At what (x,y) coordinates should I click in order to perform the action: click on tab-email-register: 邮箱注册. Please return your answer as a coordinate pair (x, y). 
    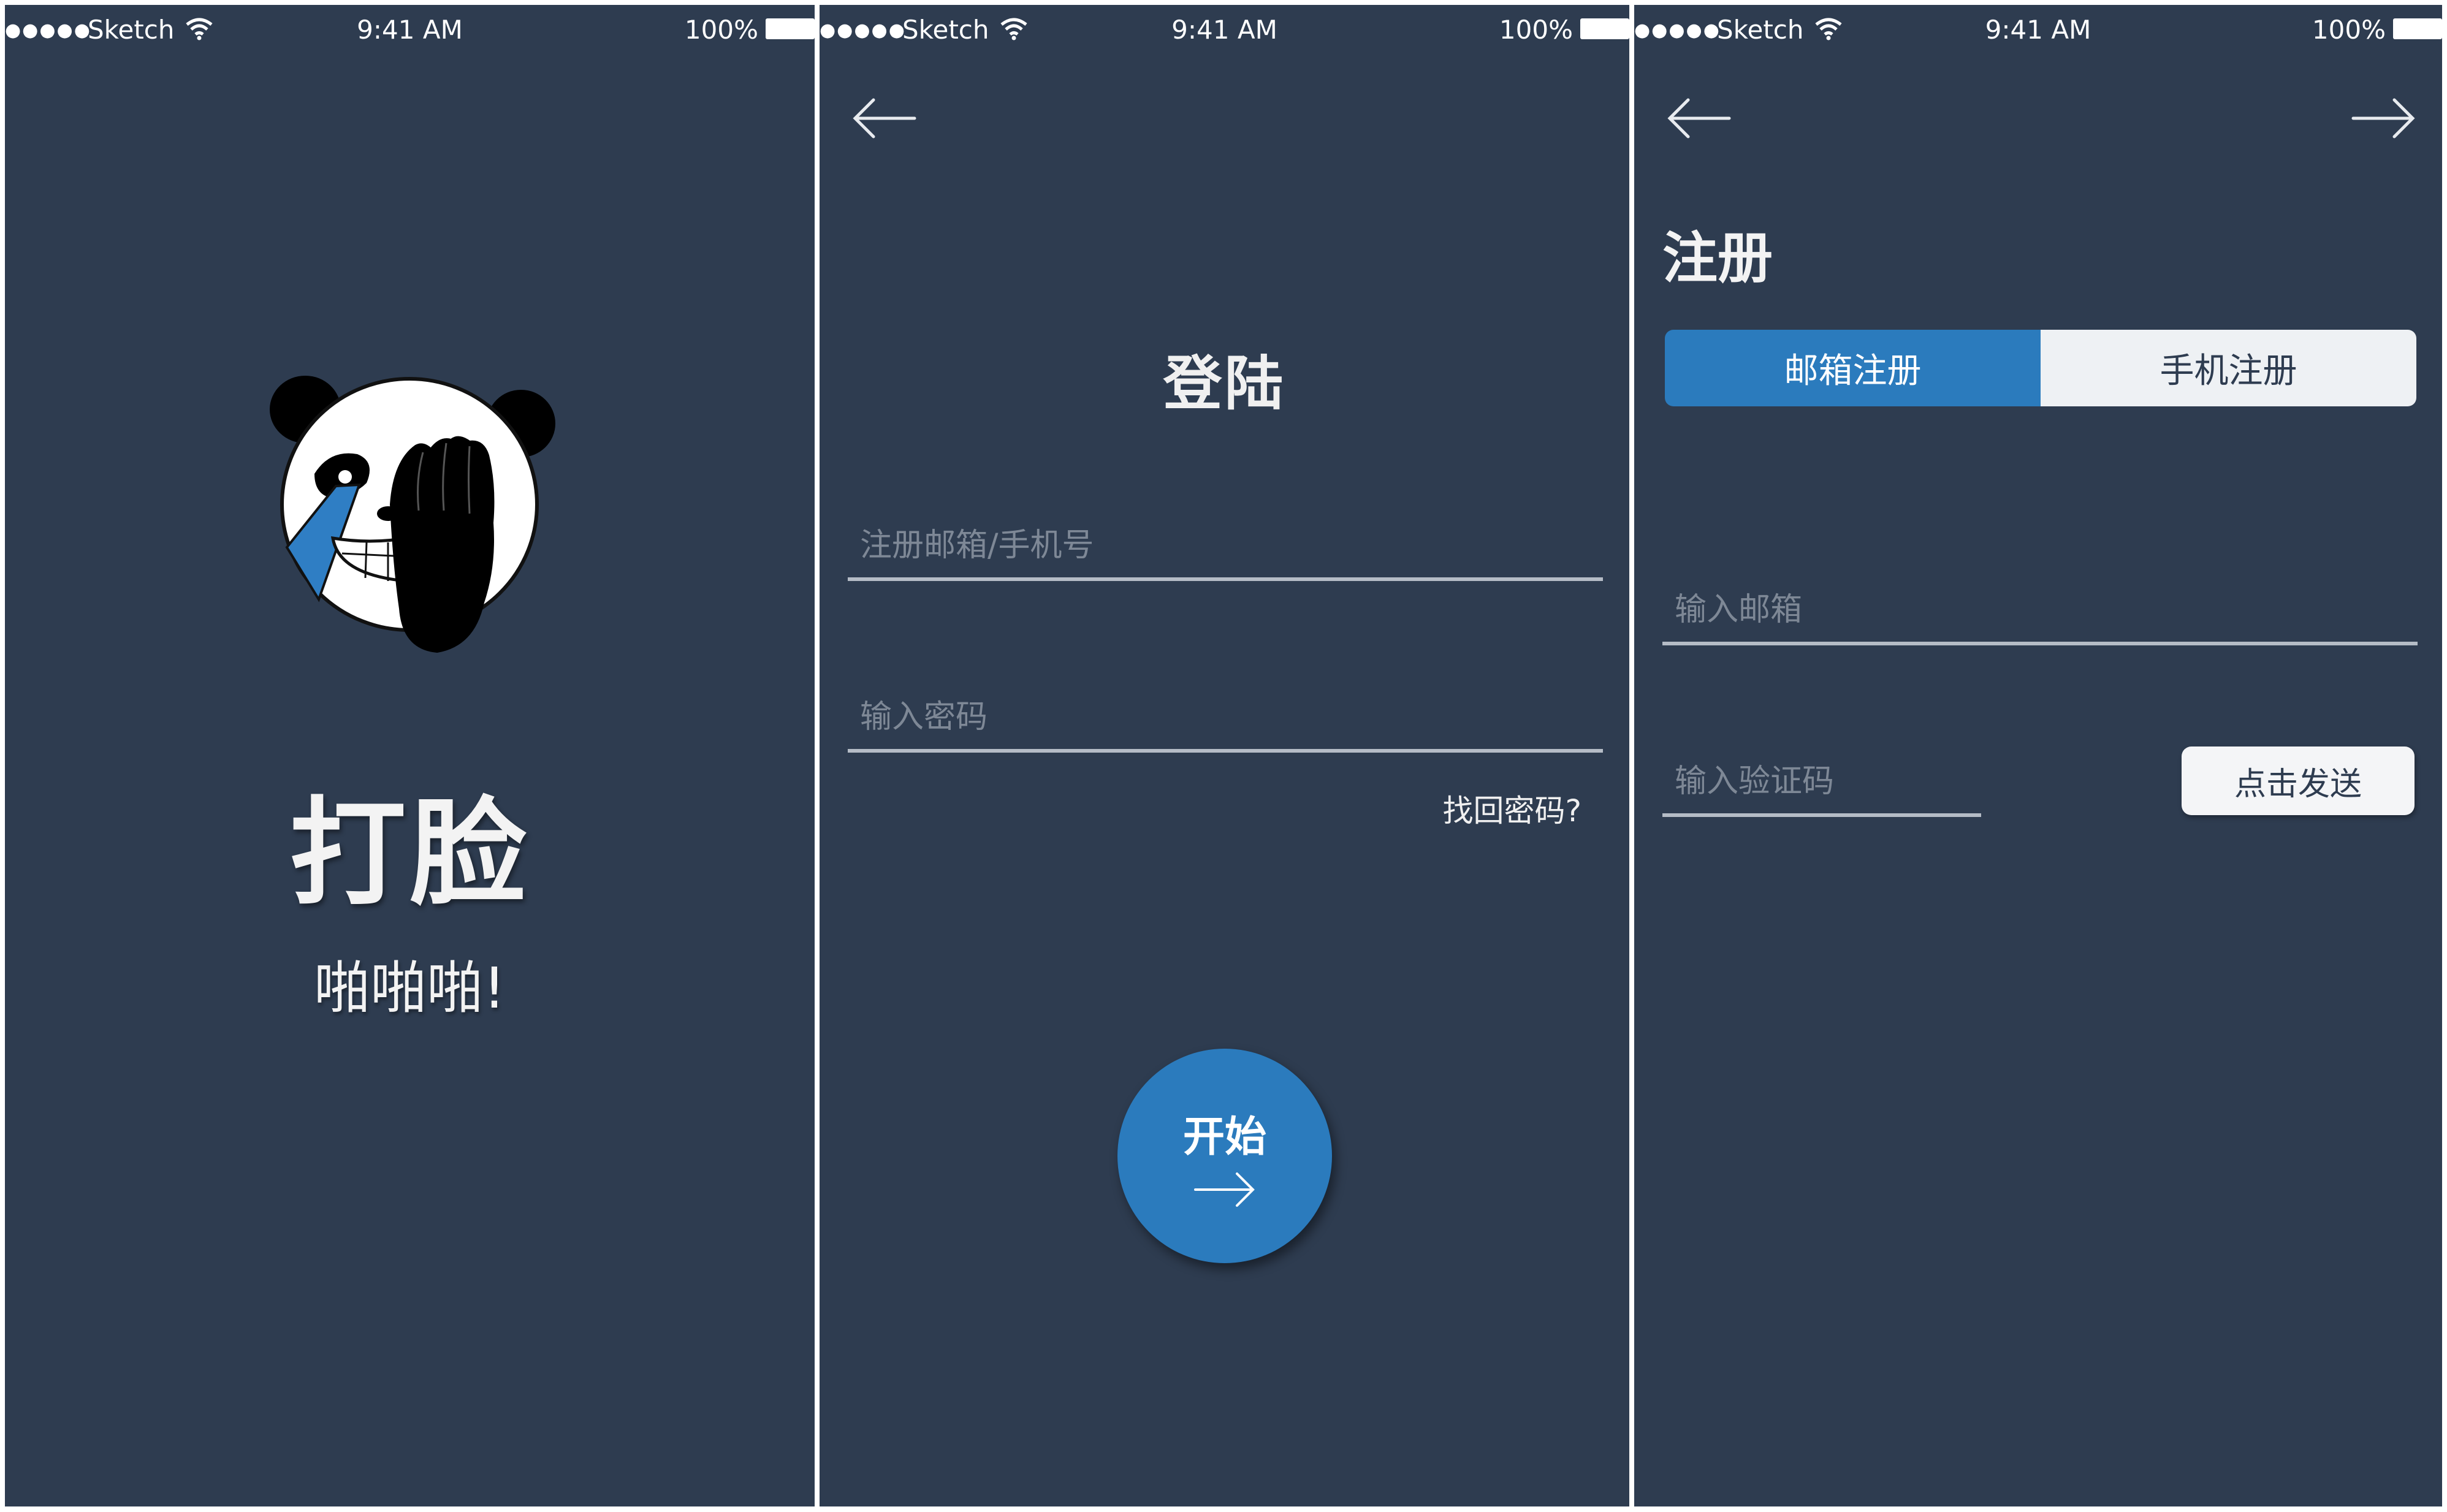
    Looking at the image, I should click on (1853, 368).